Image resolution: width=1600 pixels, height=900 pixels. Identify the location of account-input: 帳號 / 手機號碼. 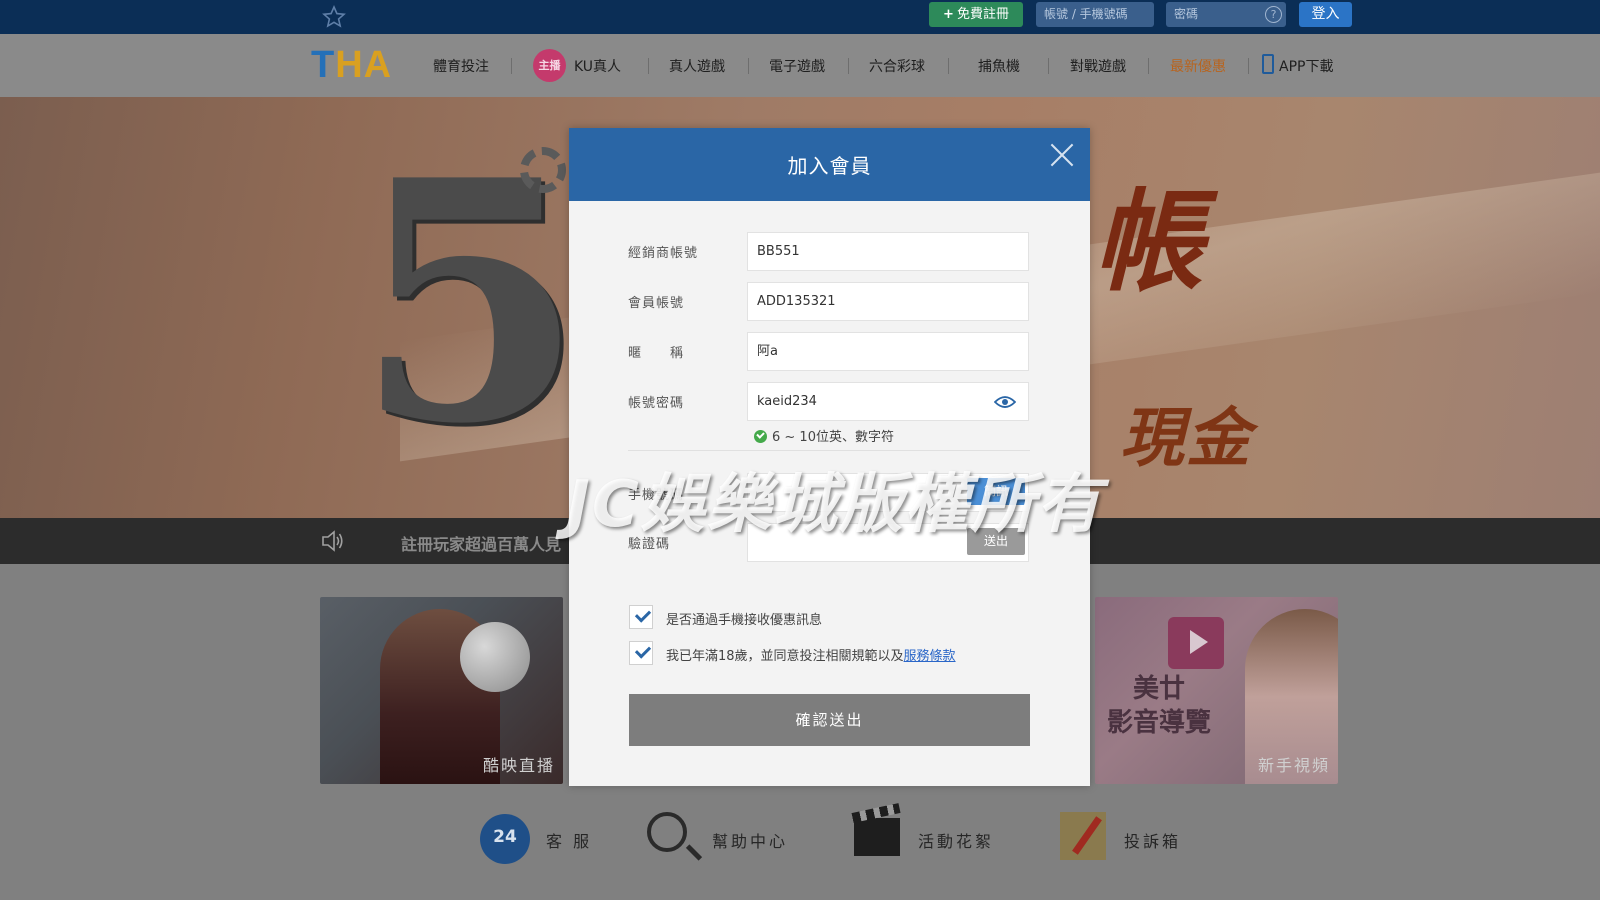
(1095, 14).